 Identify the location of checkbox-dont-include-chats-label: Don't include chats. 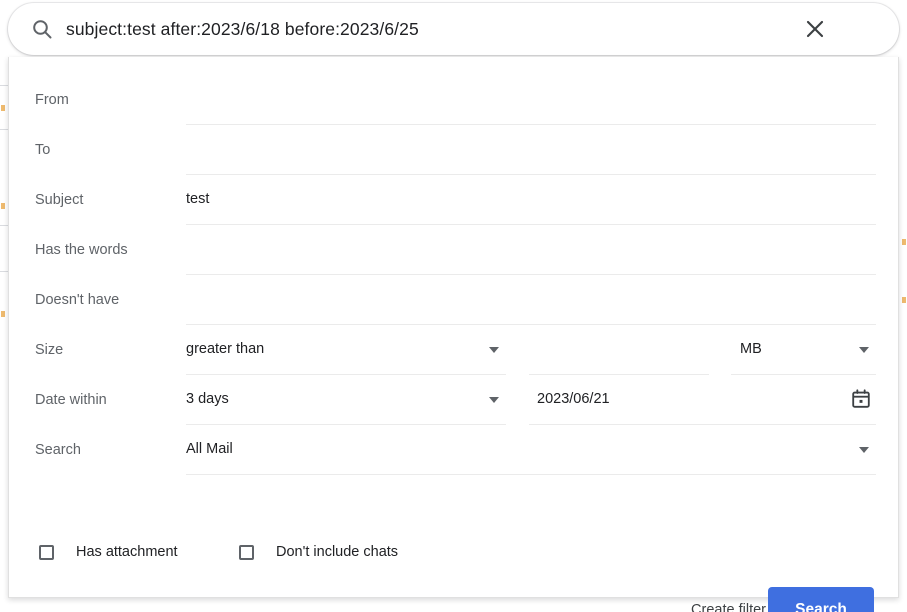
(337, 552).